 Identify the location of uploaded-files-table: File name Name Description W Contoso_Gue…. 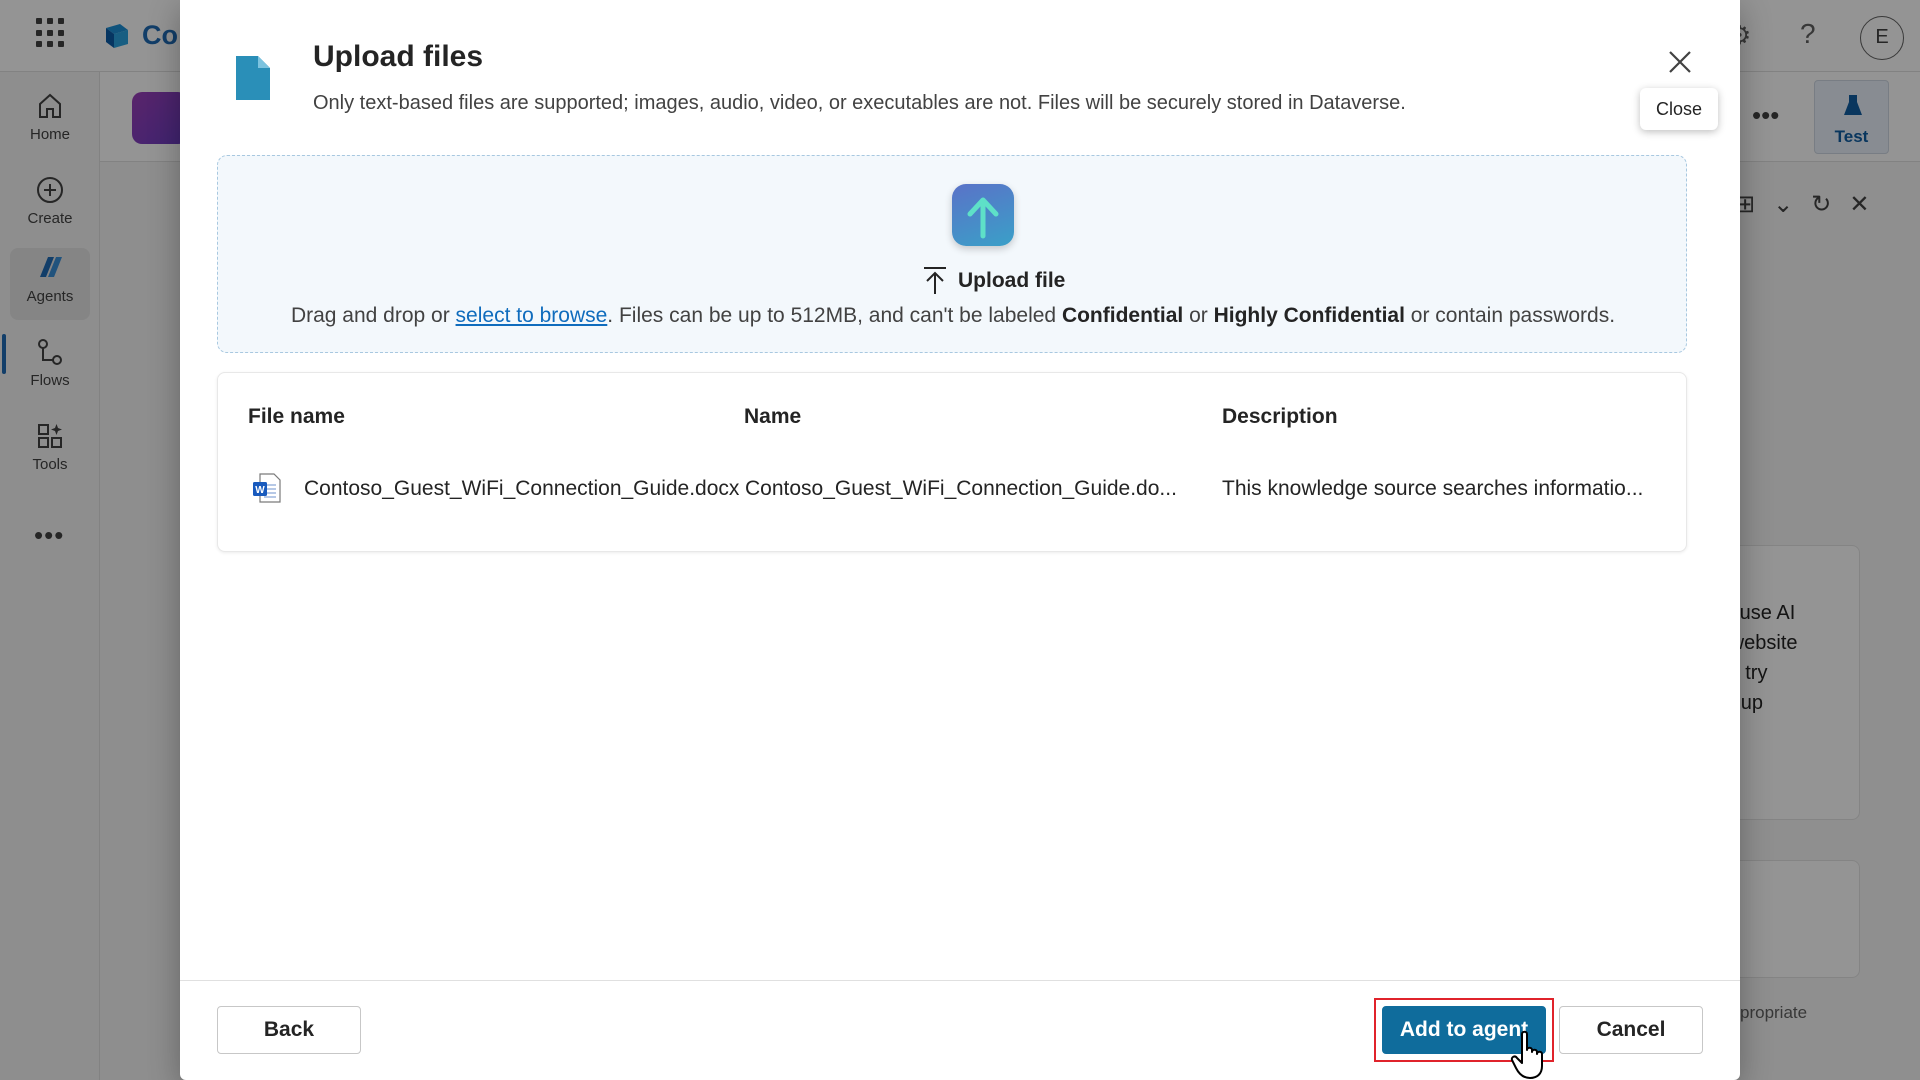
(952, 462).